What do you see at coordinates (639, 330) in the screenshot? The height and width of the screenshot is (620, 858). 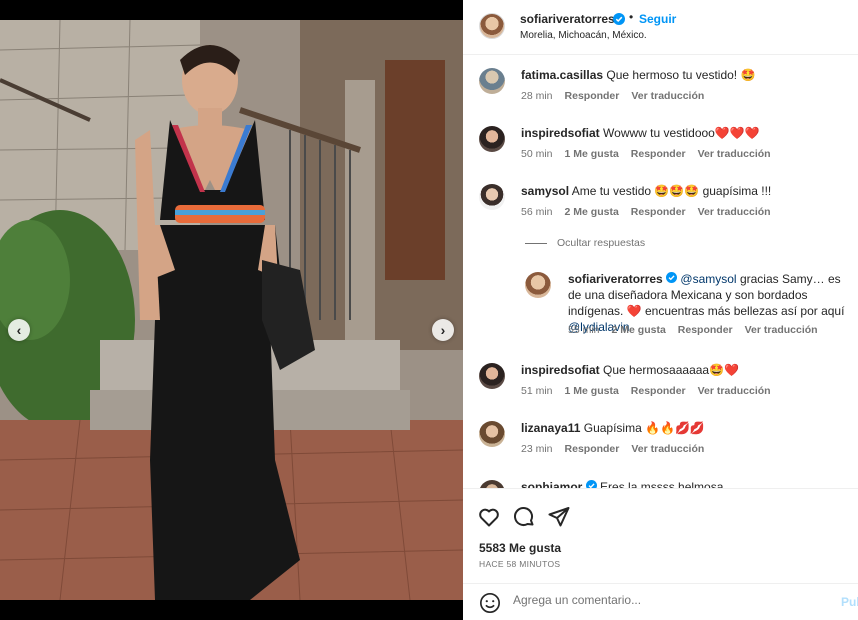 I see `reply-likes: 2 Me gusta` at bounding box center [639, 330].